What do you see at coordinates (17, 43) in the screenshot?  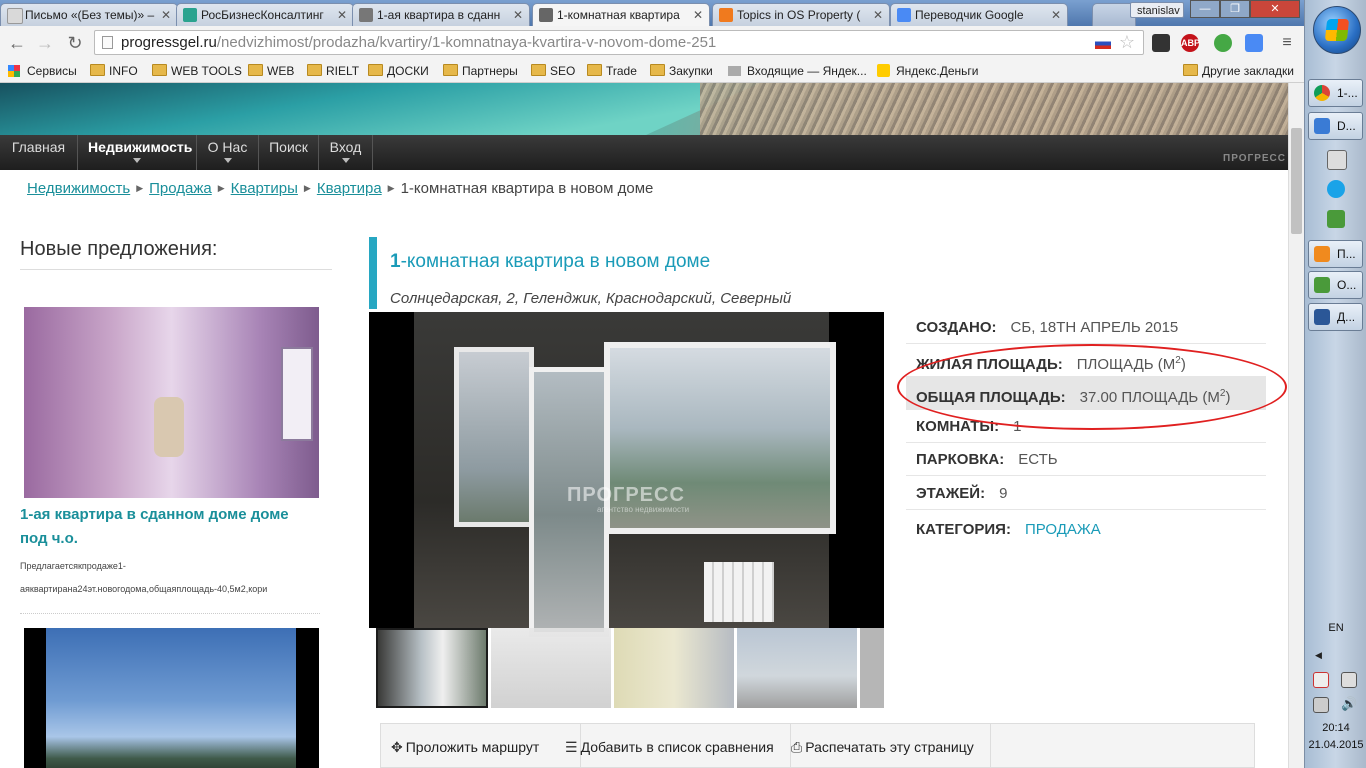 I see `back-icon: ←` at bounding box center [17, 43].